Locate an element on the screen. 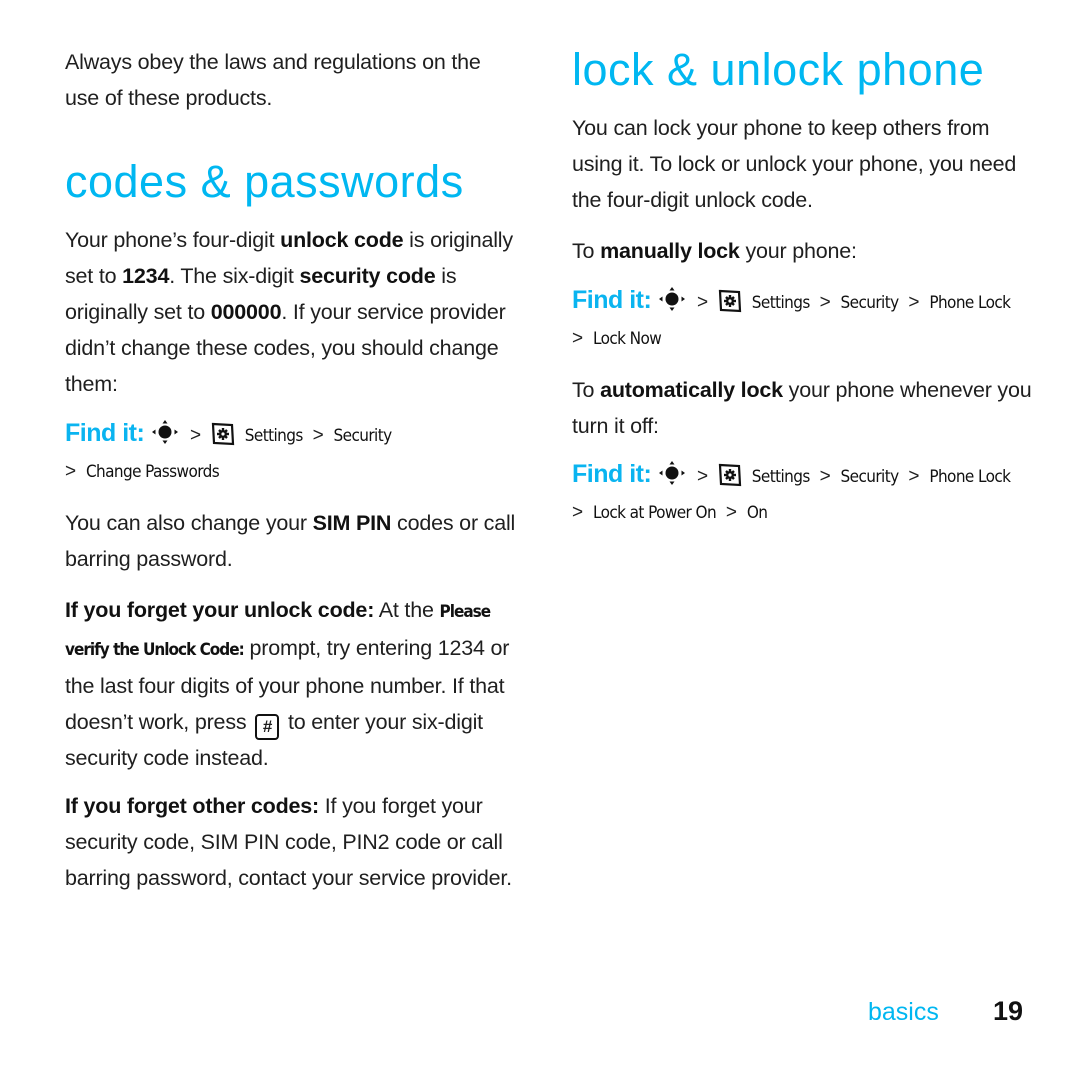 The image size is (1080, 1080). default-unlock-code: 1234 is located at coordinates (146, 276).